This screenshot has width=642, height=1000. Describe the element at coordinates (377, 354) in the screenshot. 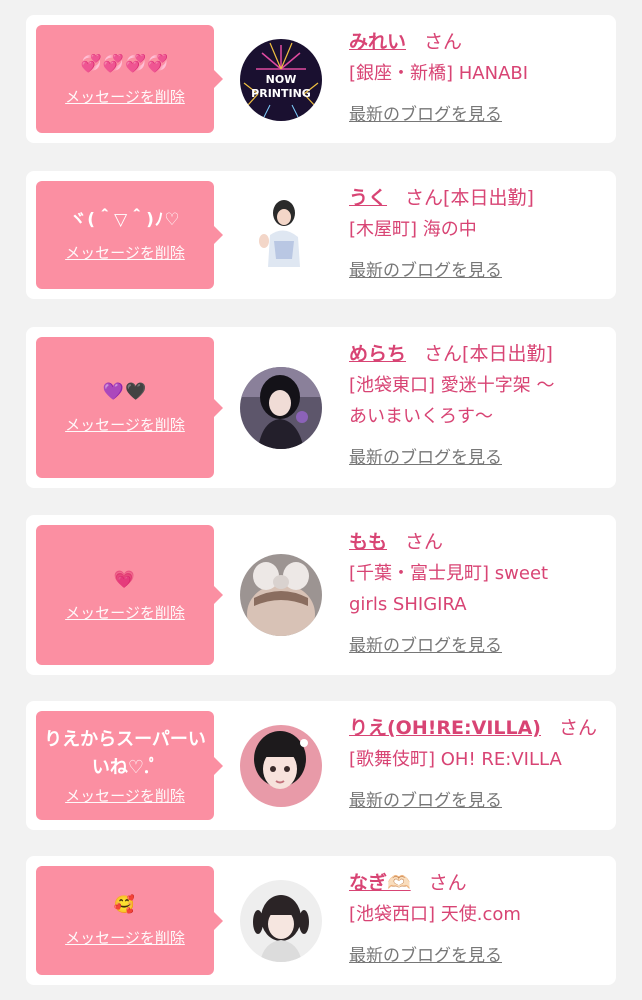

I see `profile-name-link: めらち` at that location.